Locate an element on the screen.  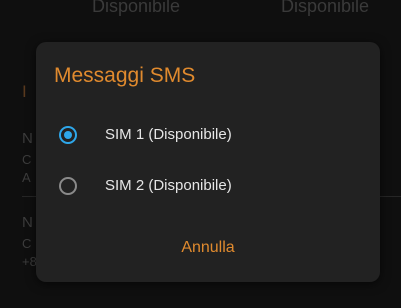
background-row-2-title: N is located at coordinates (27, 222).